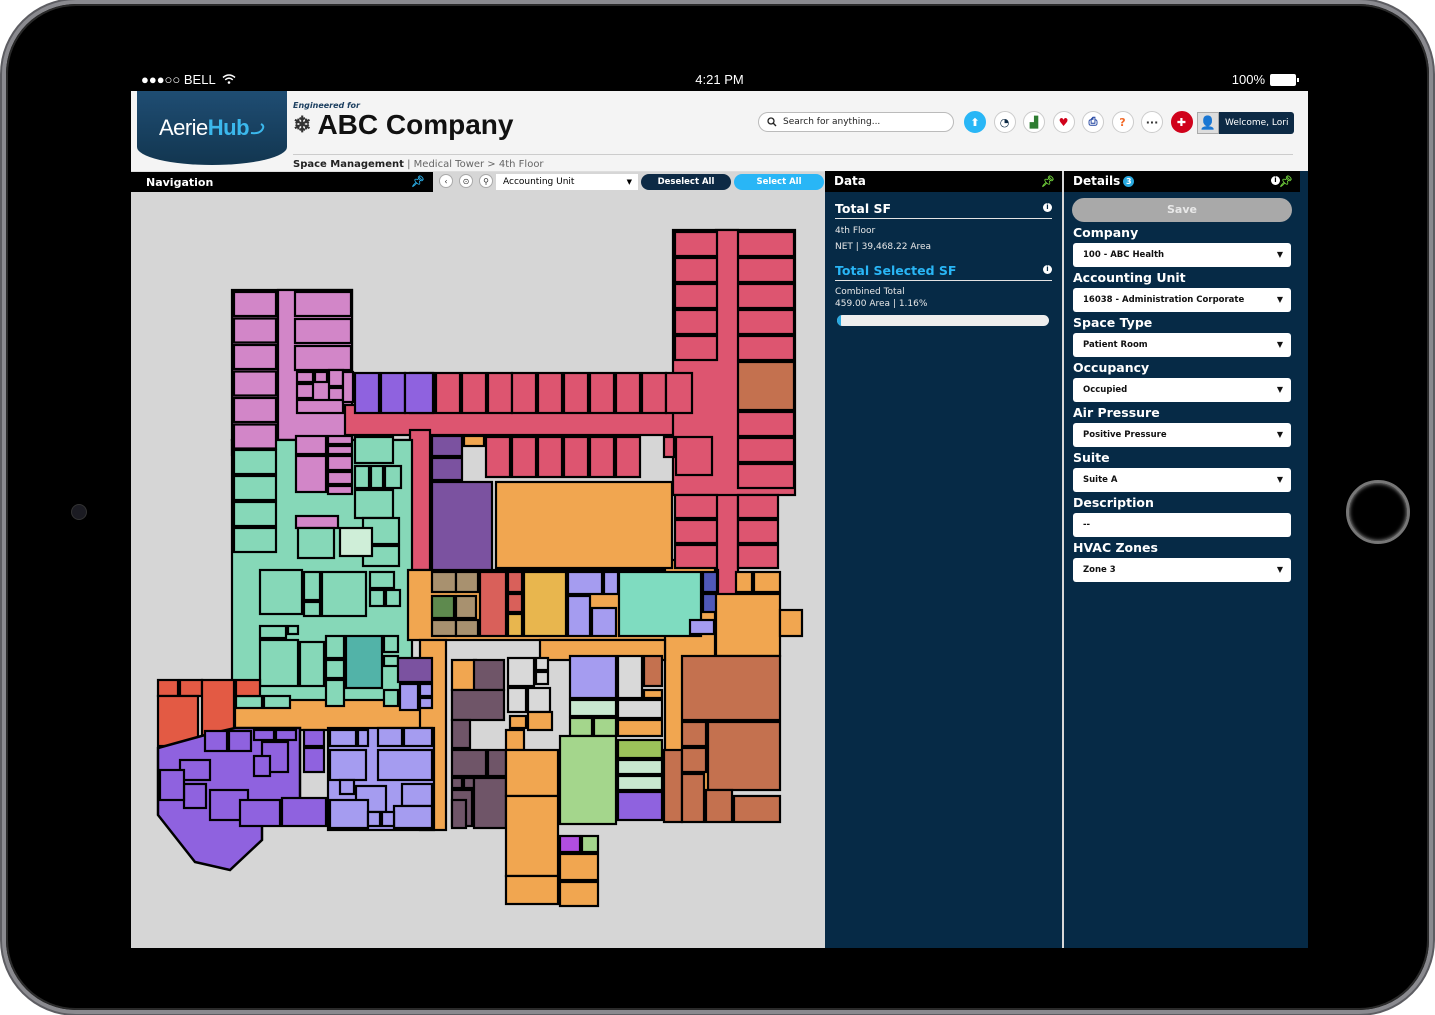  I want to click on heart-button: ♥, so click(1063, 122).